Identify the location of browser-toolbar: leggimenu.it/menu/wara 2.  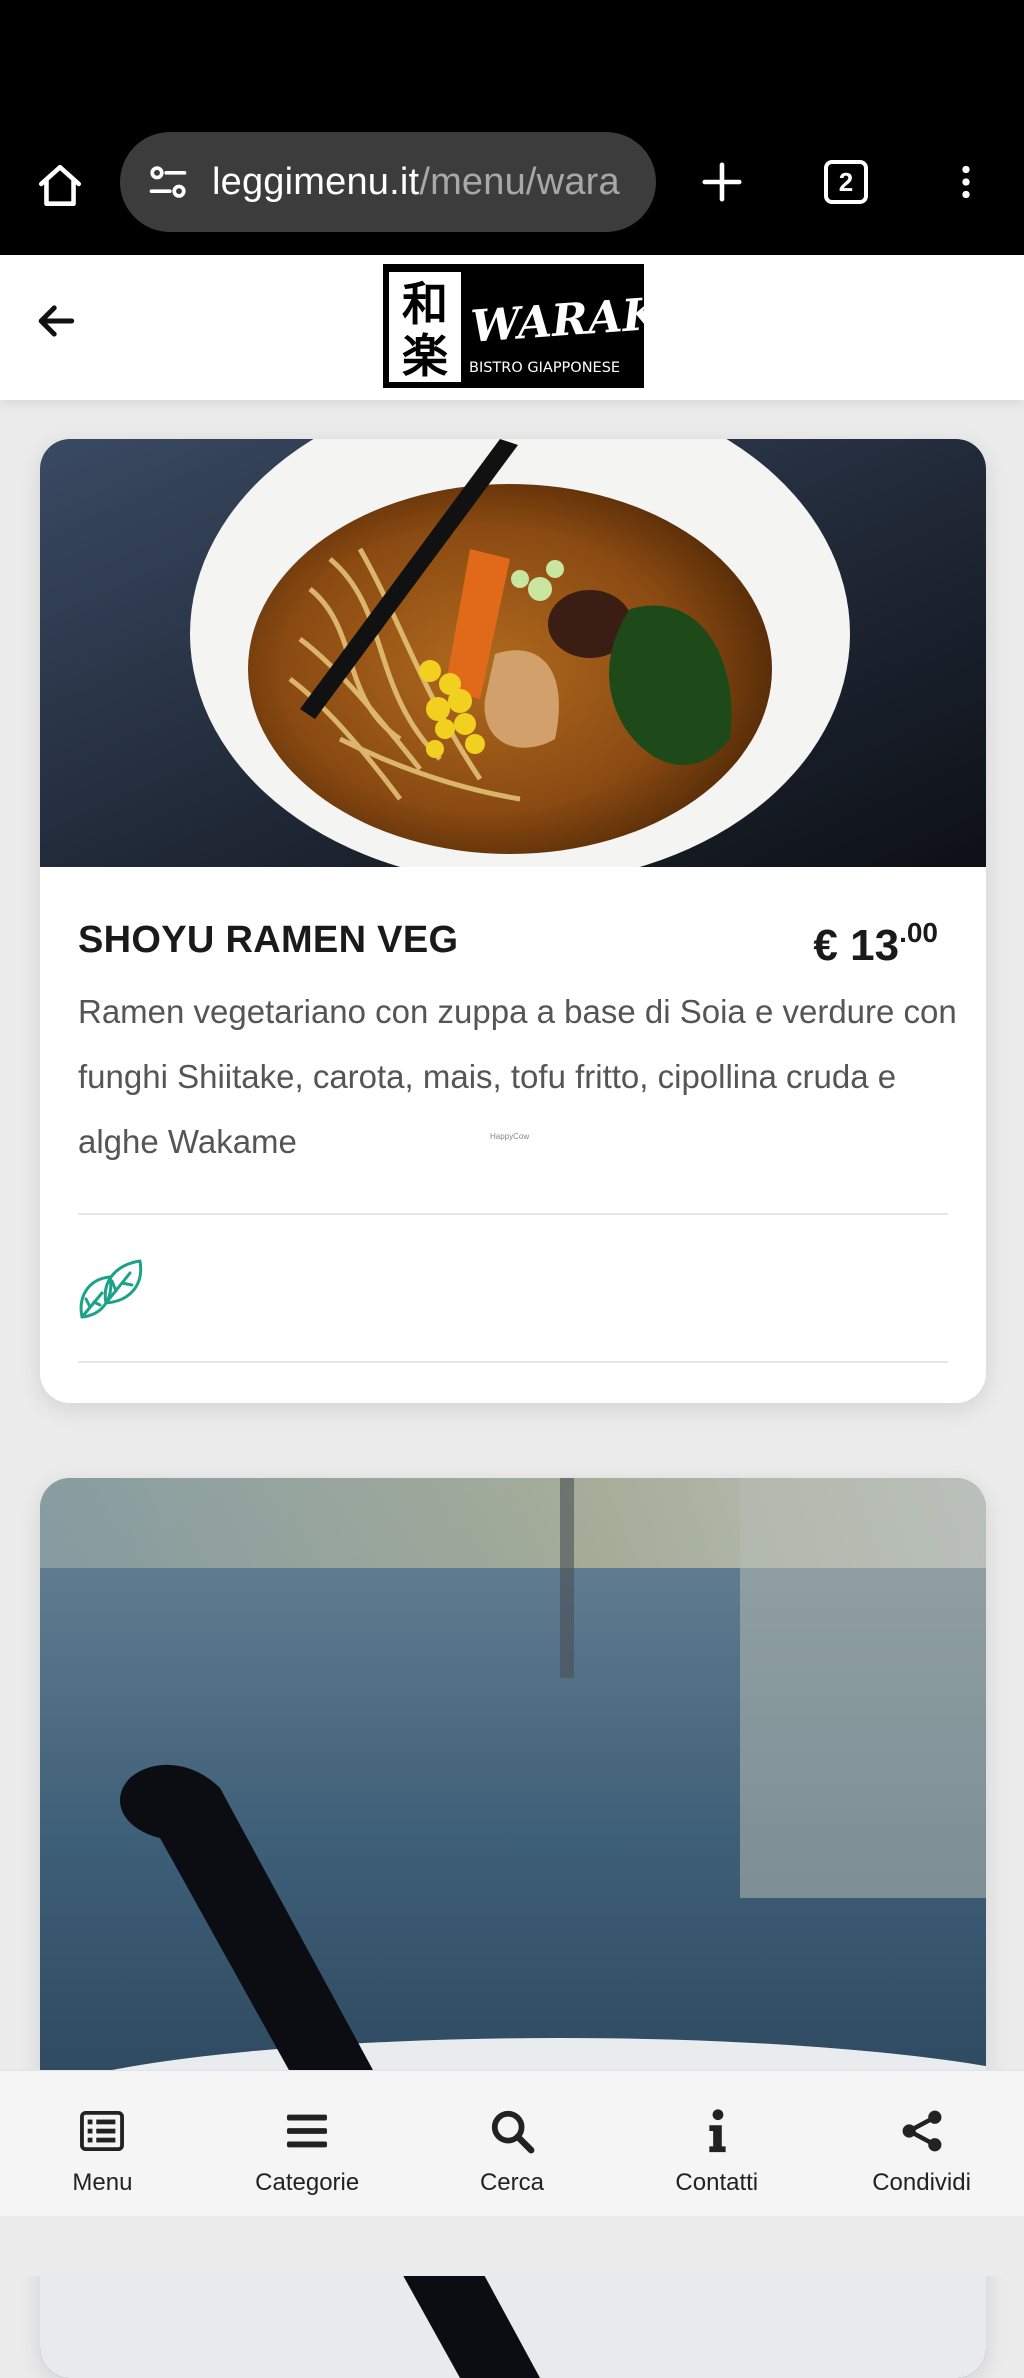
(512, 186).